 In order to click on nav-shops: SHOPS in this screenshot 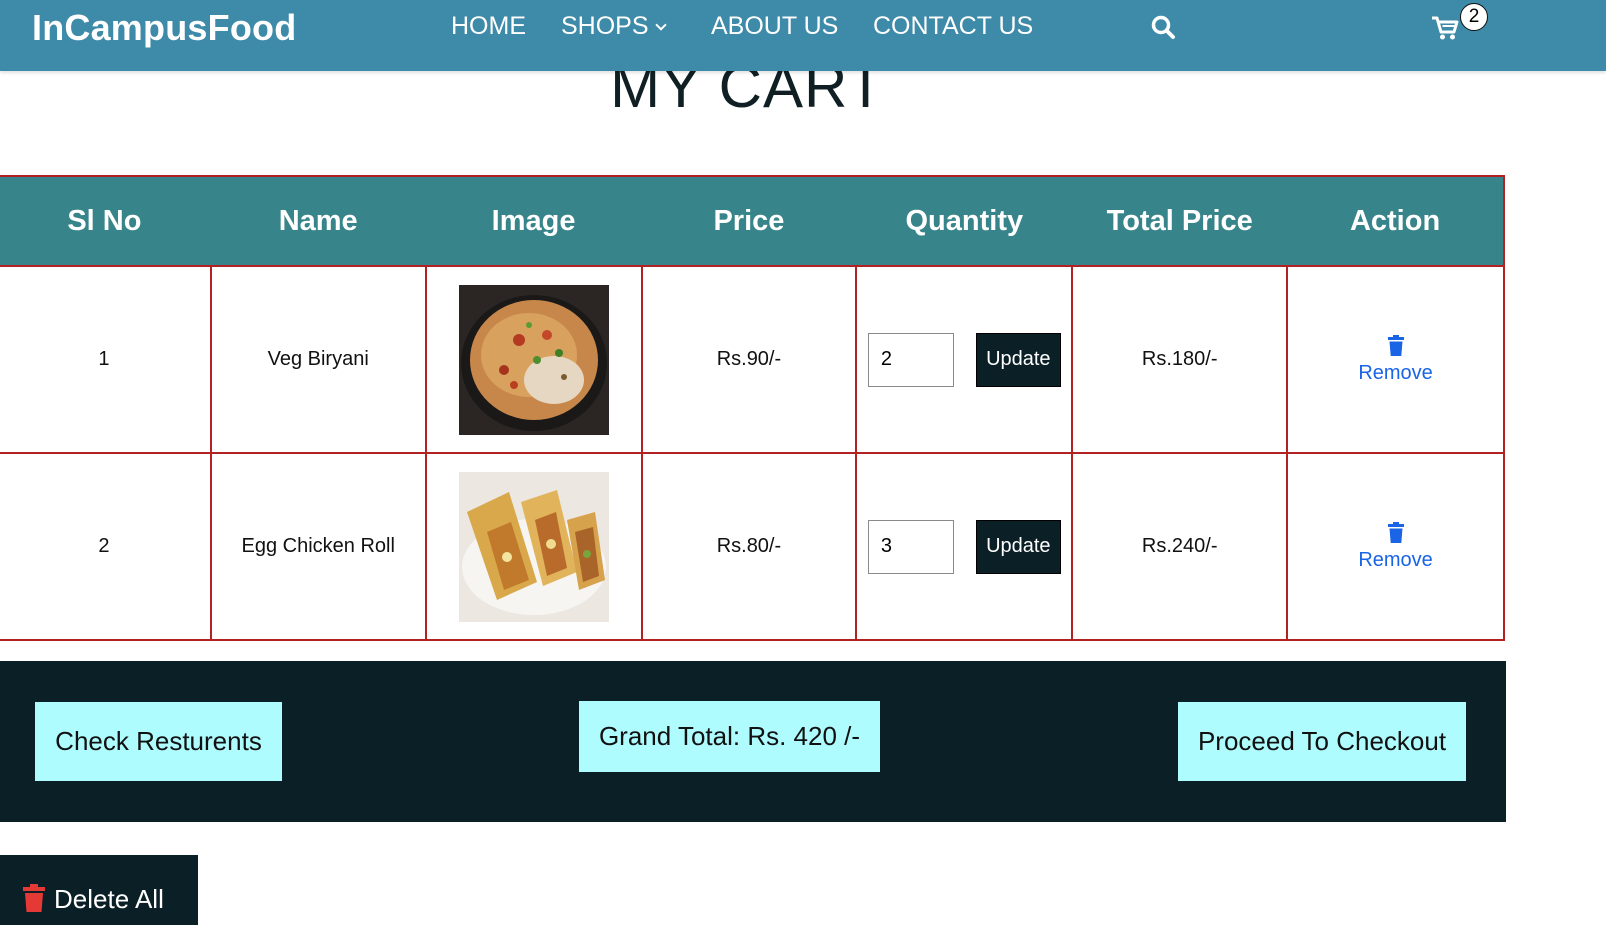, I will do `click(614, 26)`.